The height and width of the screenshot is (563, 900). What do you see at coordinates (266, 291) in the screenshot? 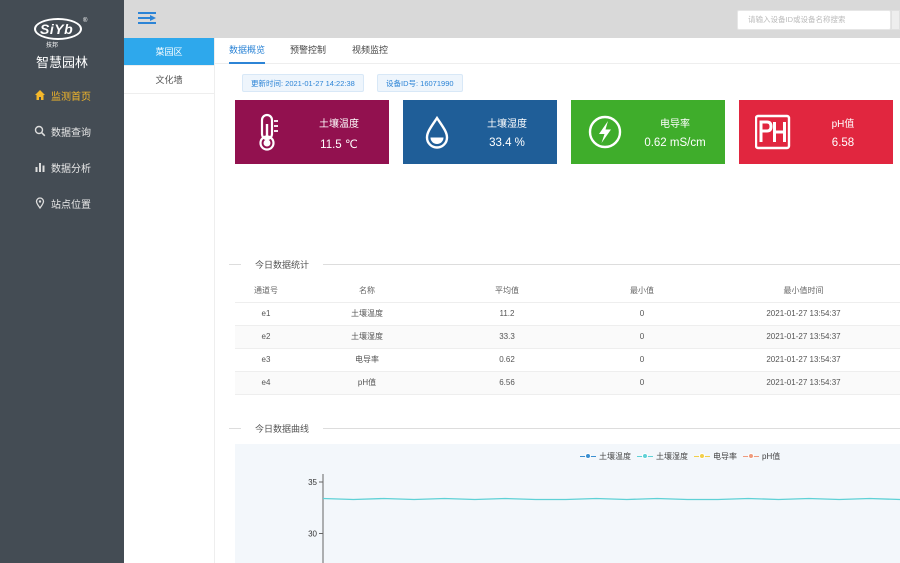
I see `column-header: 通道号` at bounding box center [266, 291].